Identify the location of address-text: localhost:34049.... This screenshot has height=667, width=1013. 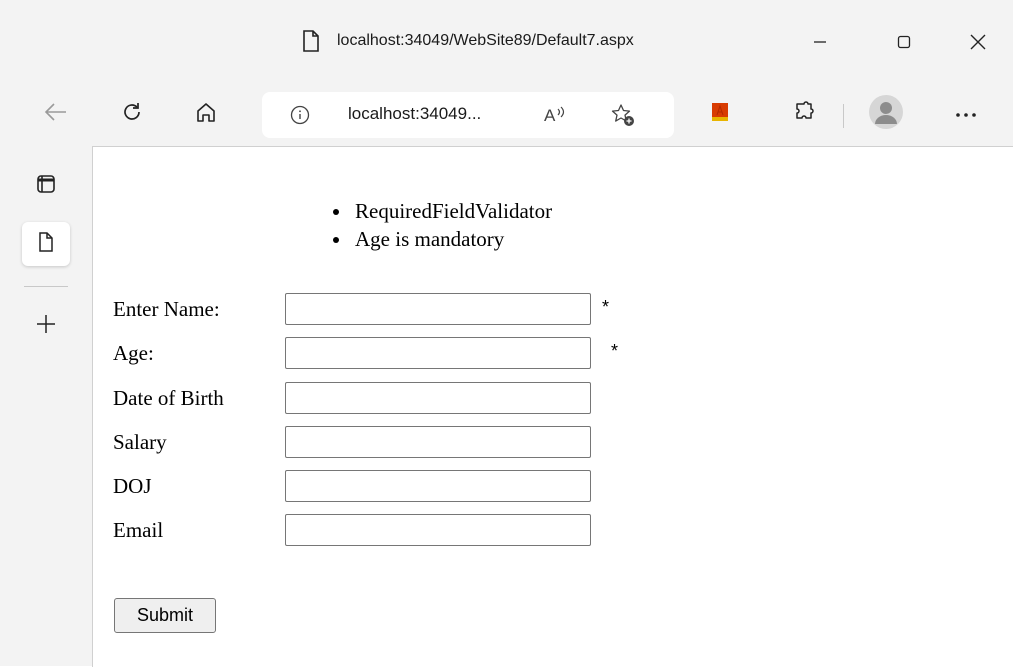
(414, 114).